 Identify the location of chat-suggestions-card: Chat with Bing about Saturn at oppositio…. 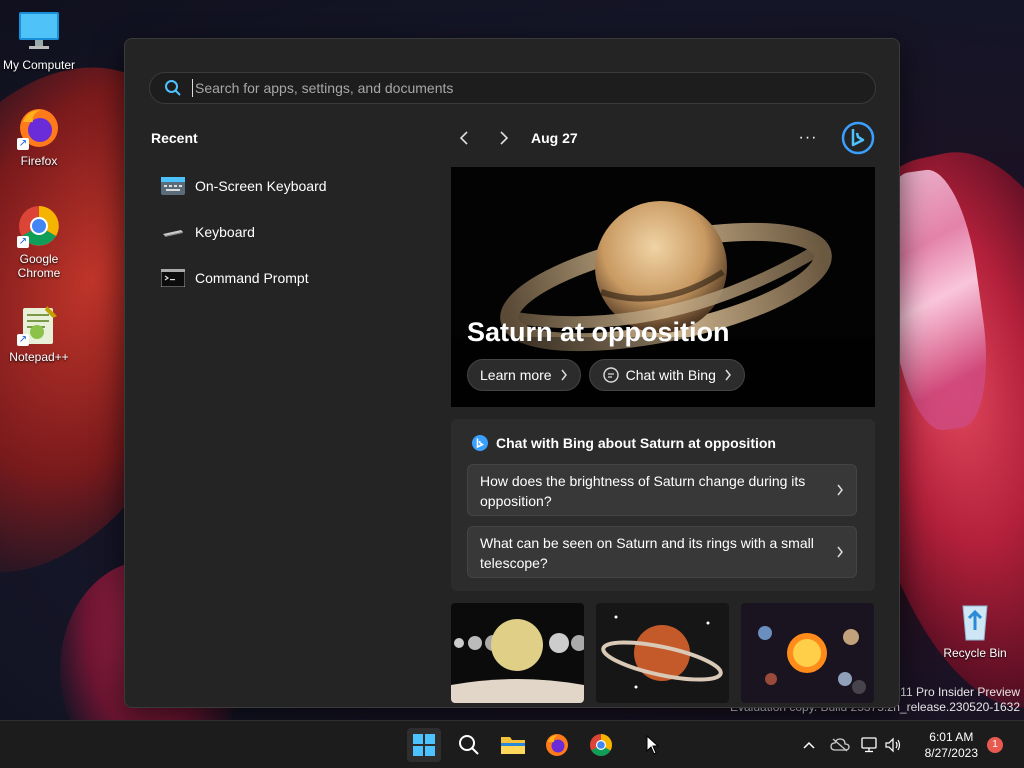
(663, 505).